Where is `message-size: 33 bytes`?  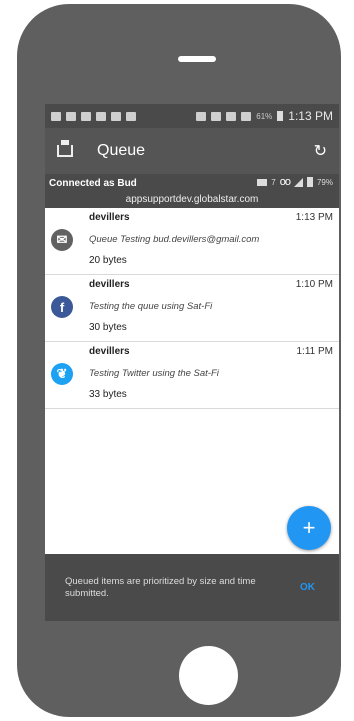 message-size: 33 bytes is located at coordinates (108, 394).